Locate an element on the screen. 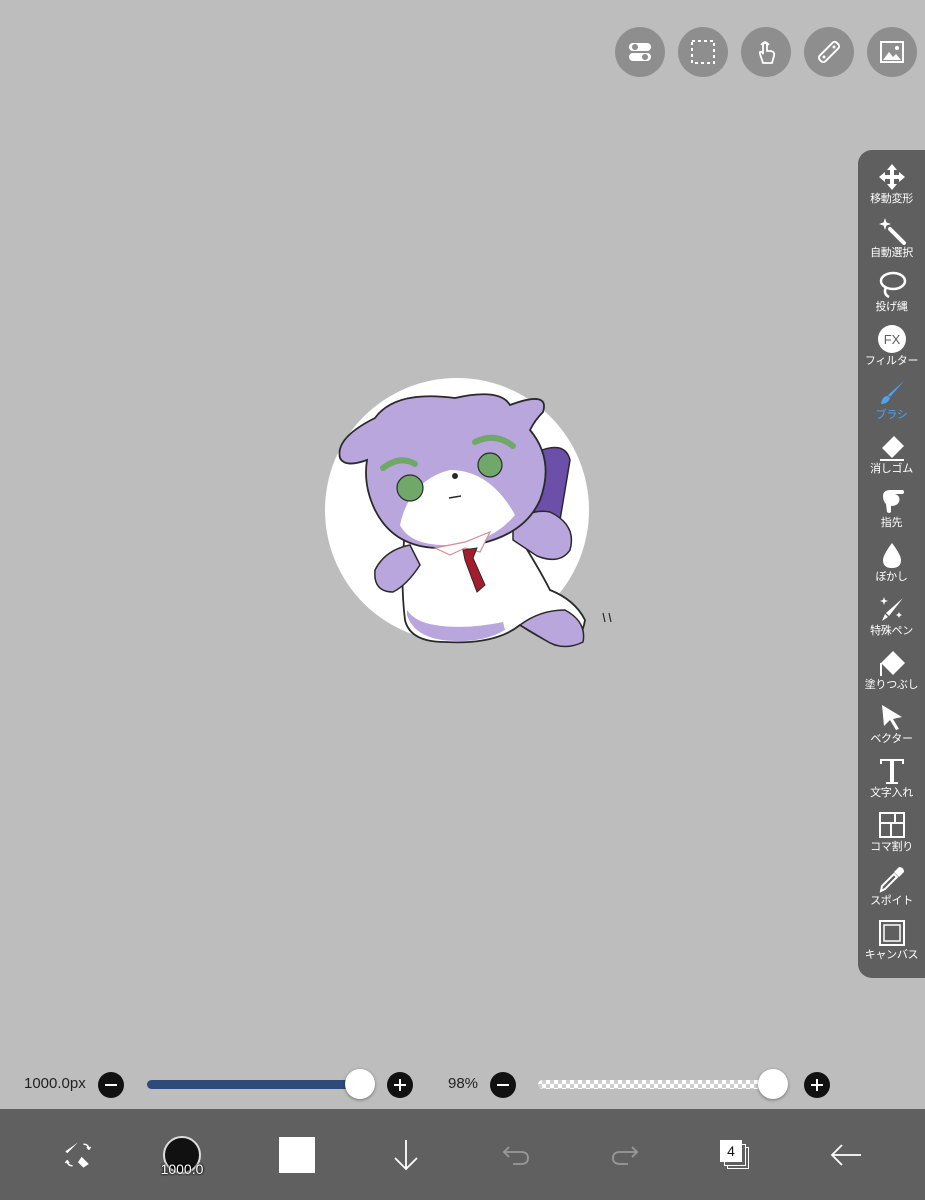 This screenshot has width=925, height=1200. ruler-icon is located at coordinates (829, 52).